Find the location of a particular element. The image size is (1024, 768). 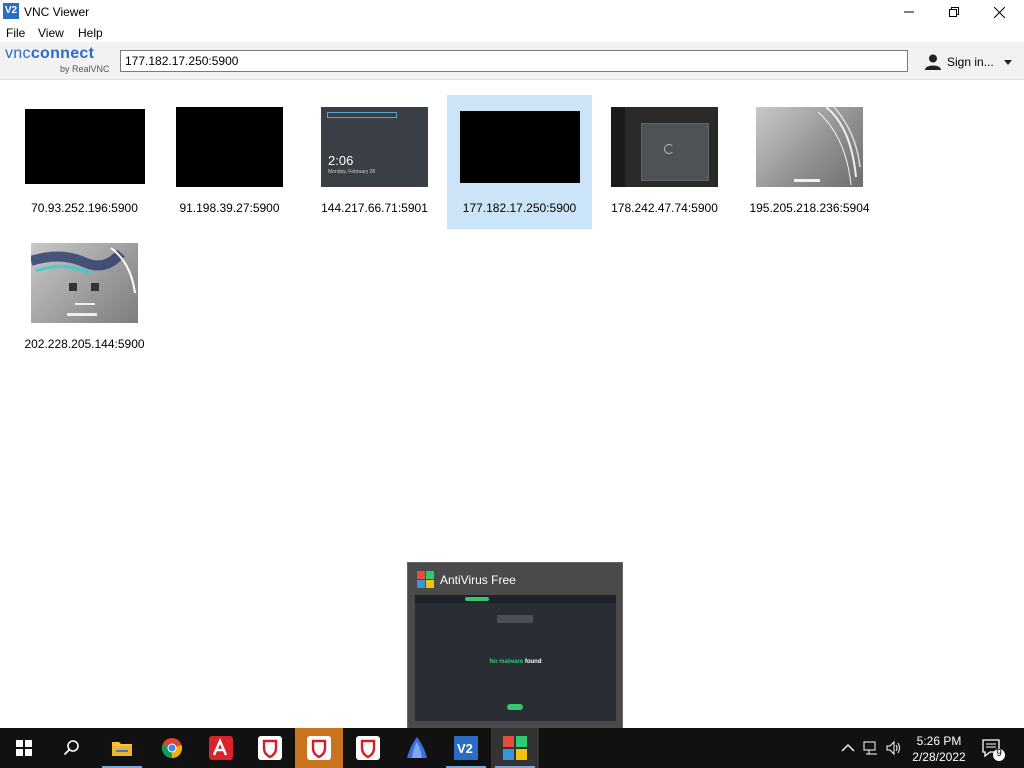

taskbar-chrome is located at coordinates (172, 748).